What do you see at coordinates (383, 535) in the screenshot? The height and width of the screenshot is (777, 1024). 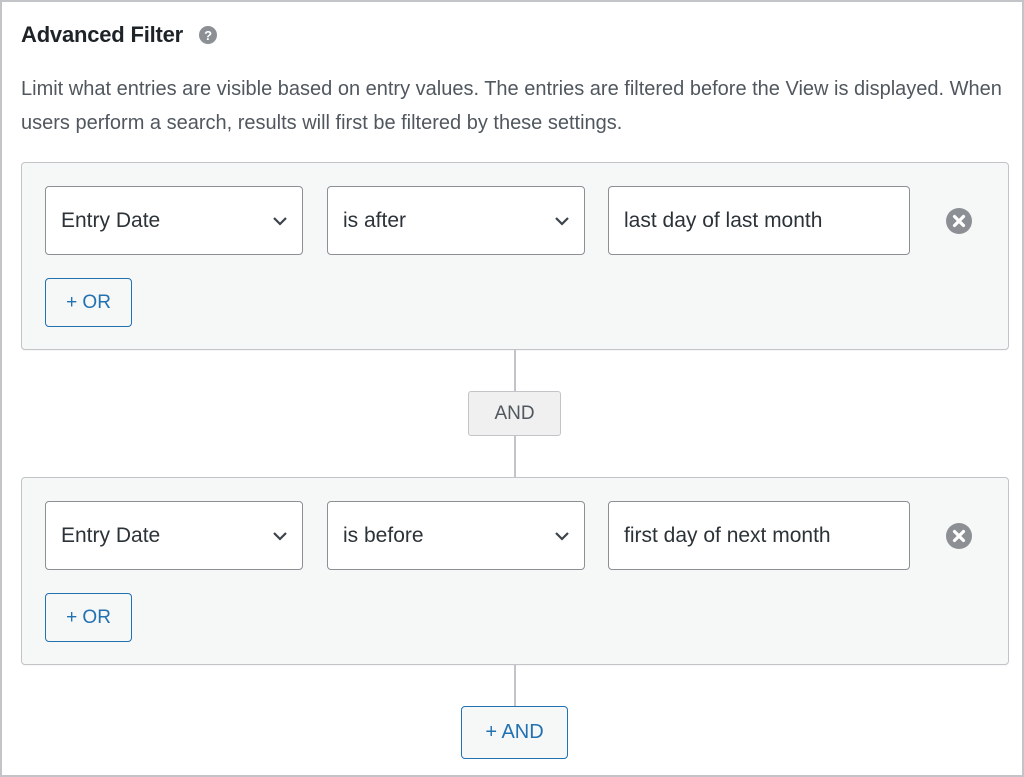 I see `operator-select-value: is before` at bounding box center [383, 535].